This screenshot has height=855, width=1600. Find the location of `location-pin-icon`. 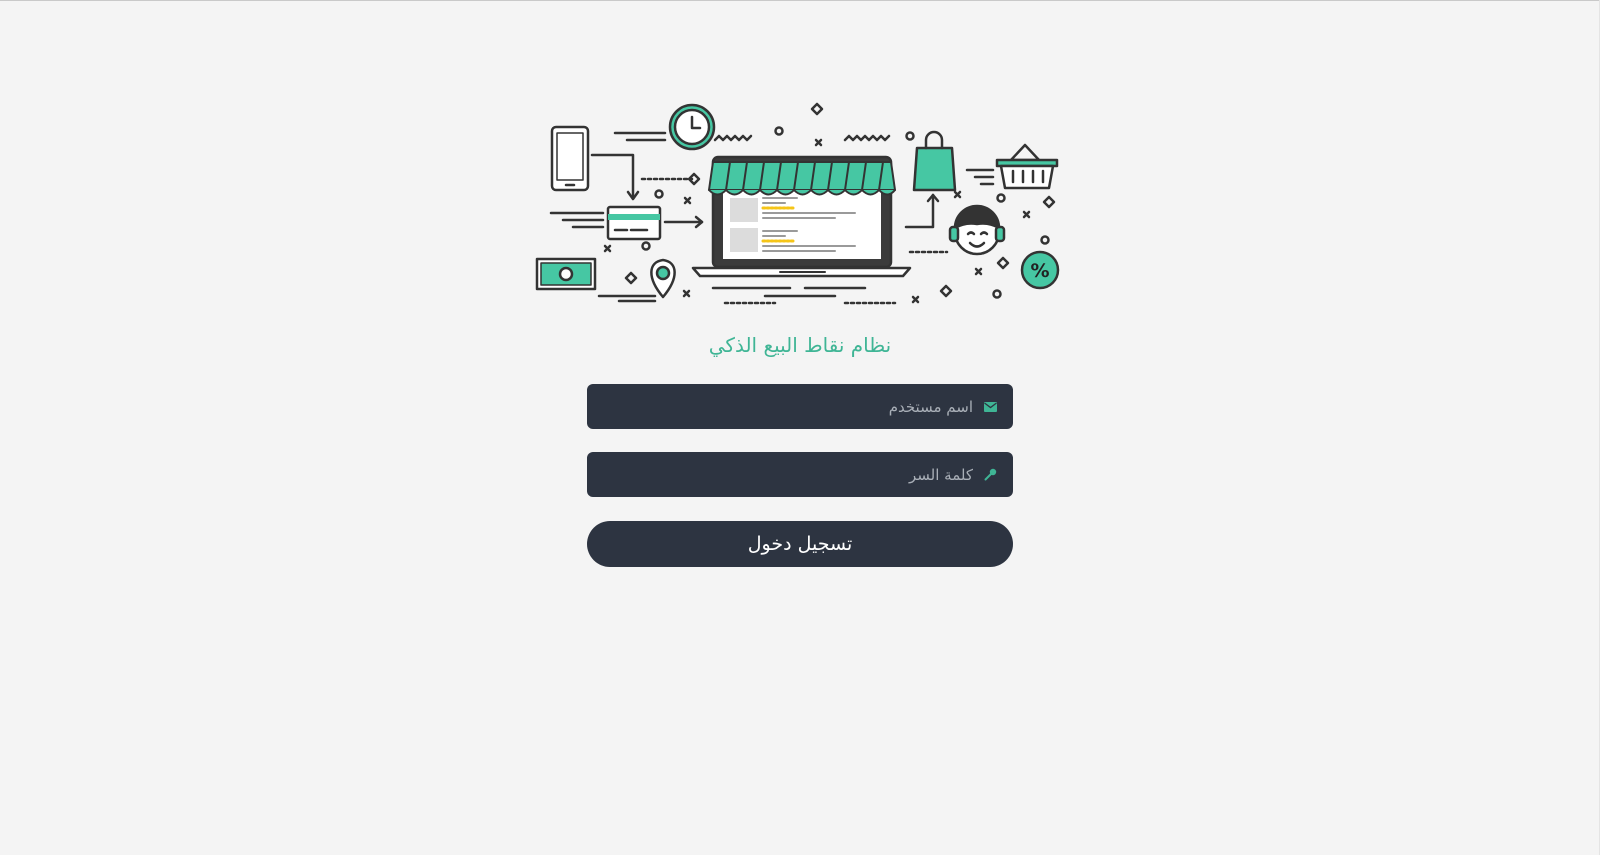

location-pin-icon is located at coordinates (663, 278).